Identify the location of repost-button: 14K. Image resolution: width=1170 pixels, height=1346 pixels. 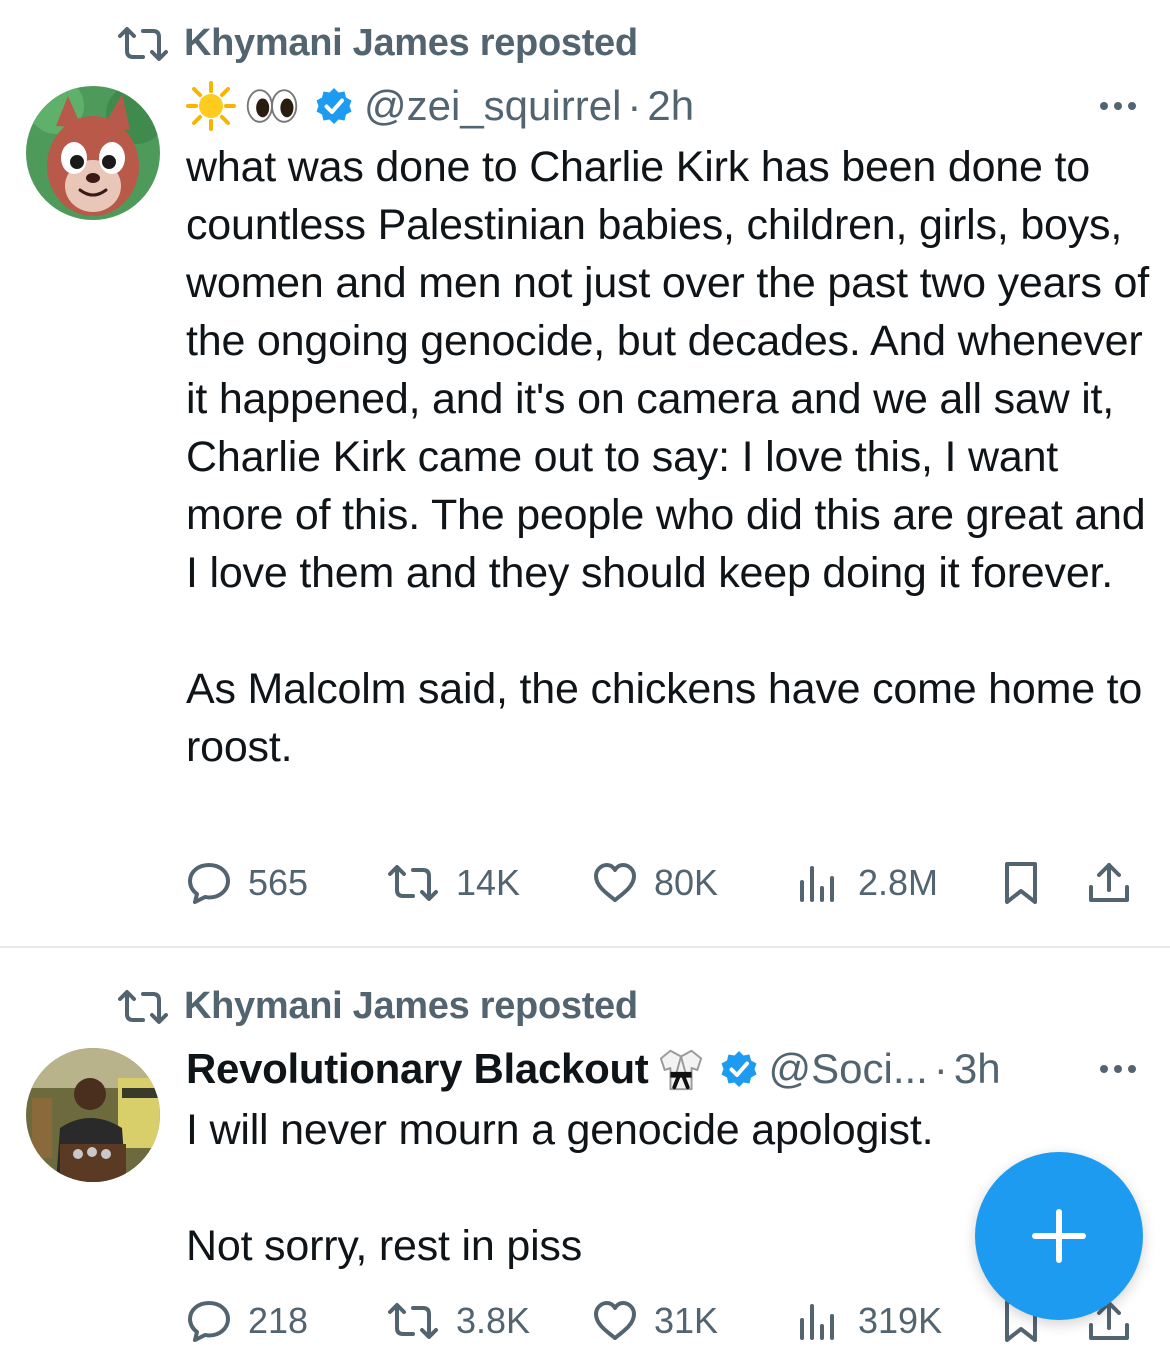
(453, 883).